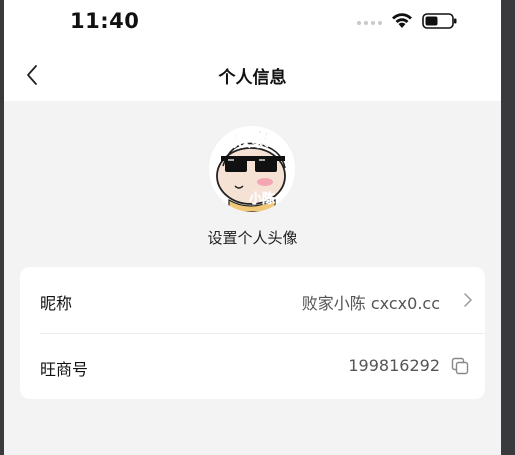  What do you see at coordinates (460, 366) in the screenshot?
I see `copy-icon` at bounding box center [460, 366].